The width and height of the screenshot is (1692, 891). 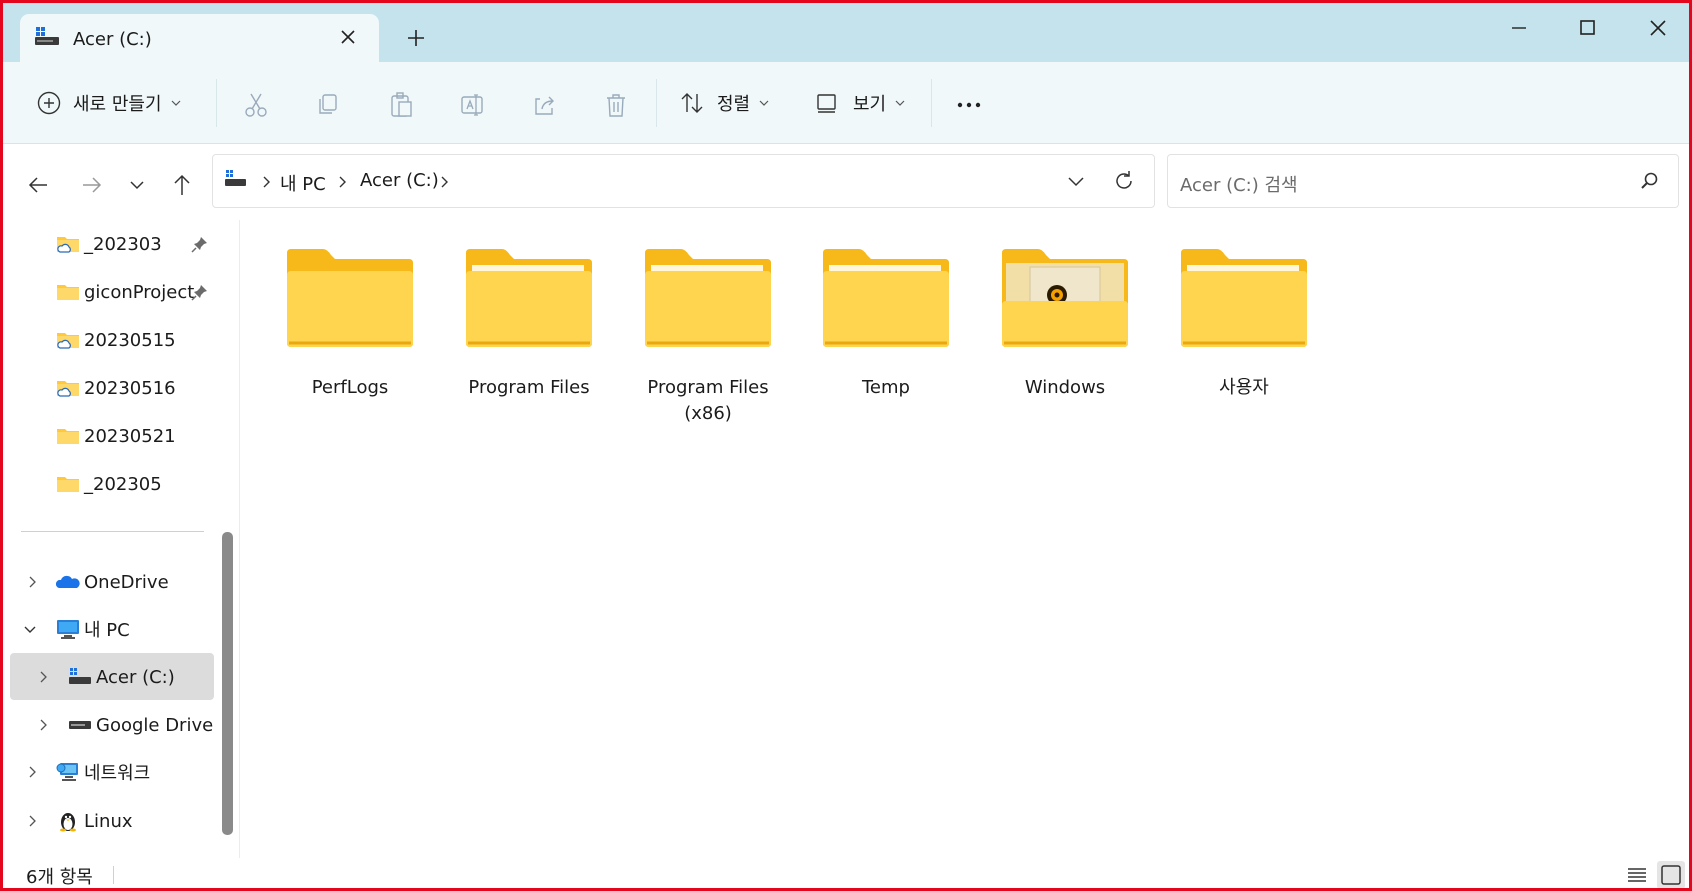 What do you see at coordinates (112, 39) in the screenshot?
I see `tab-label: Acer (C:)` at bounding box center [112, 39].